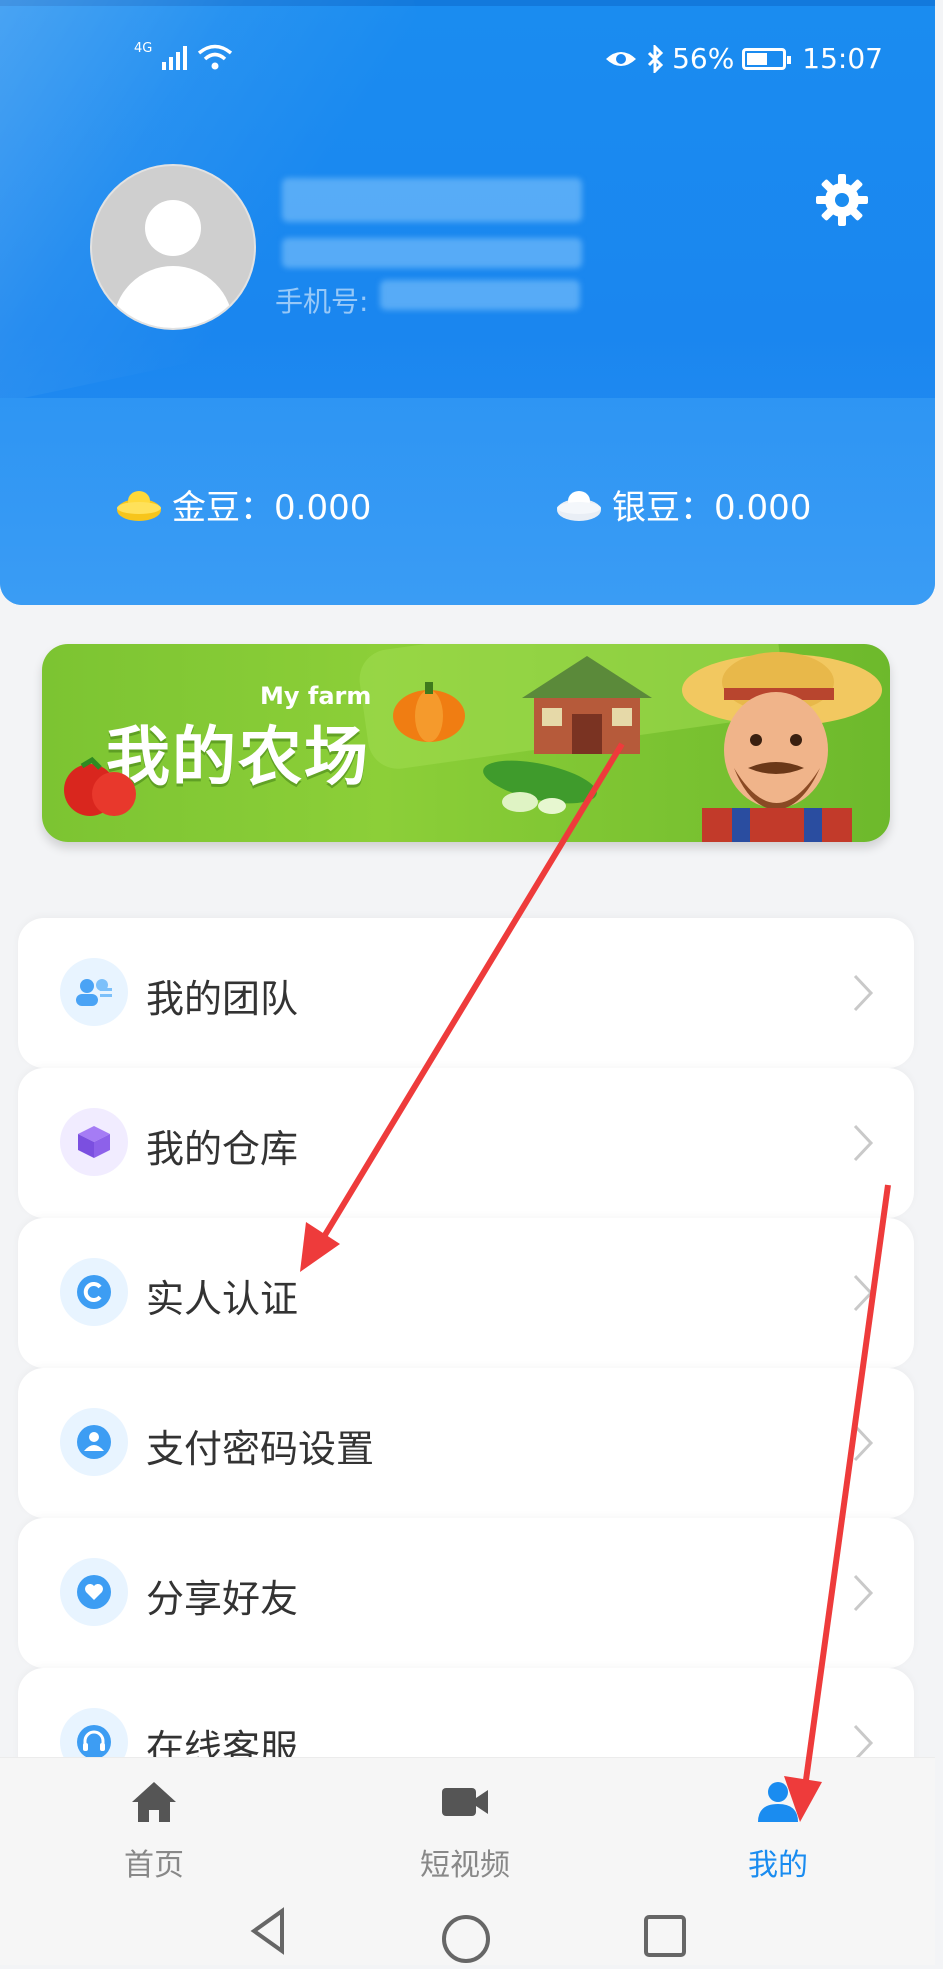 The width and height of the screenshot is (943, 1969). Describe the element at coordinates (656, 58) in the screenshot. I see `bluetooth-icon` at that location.